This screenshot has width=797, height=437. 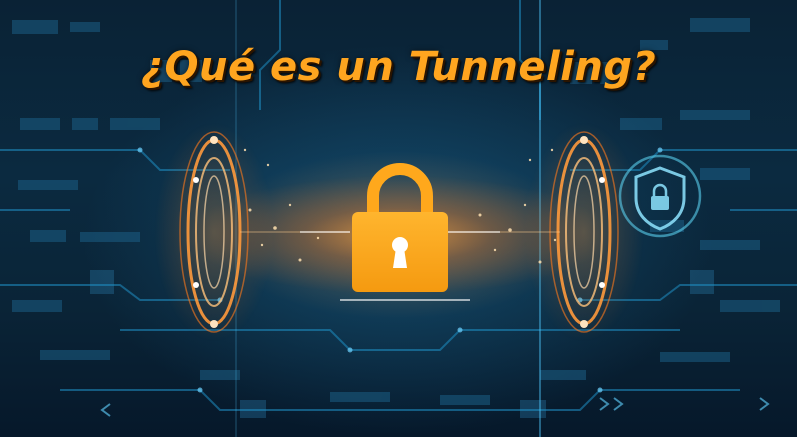 What do you see at coordinates (398, 67) in the screenshot?
I see `page-title: ¿Qué es un Tunneling?` at bounding box center [398, 67].